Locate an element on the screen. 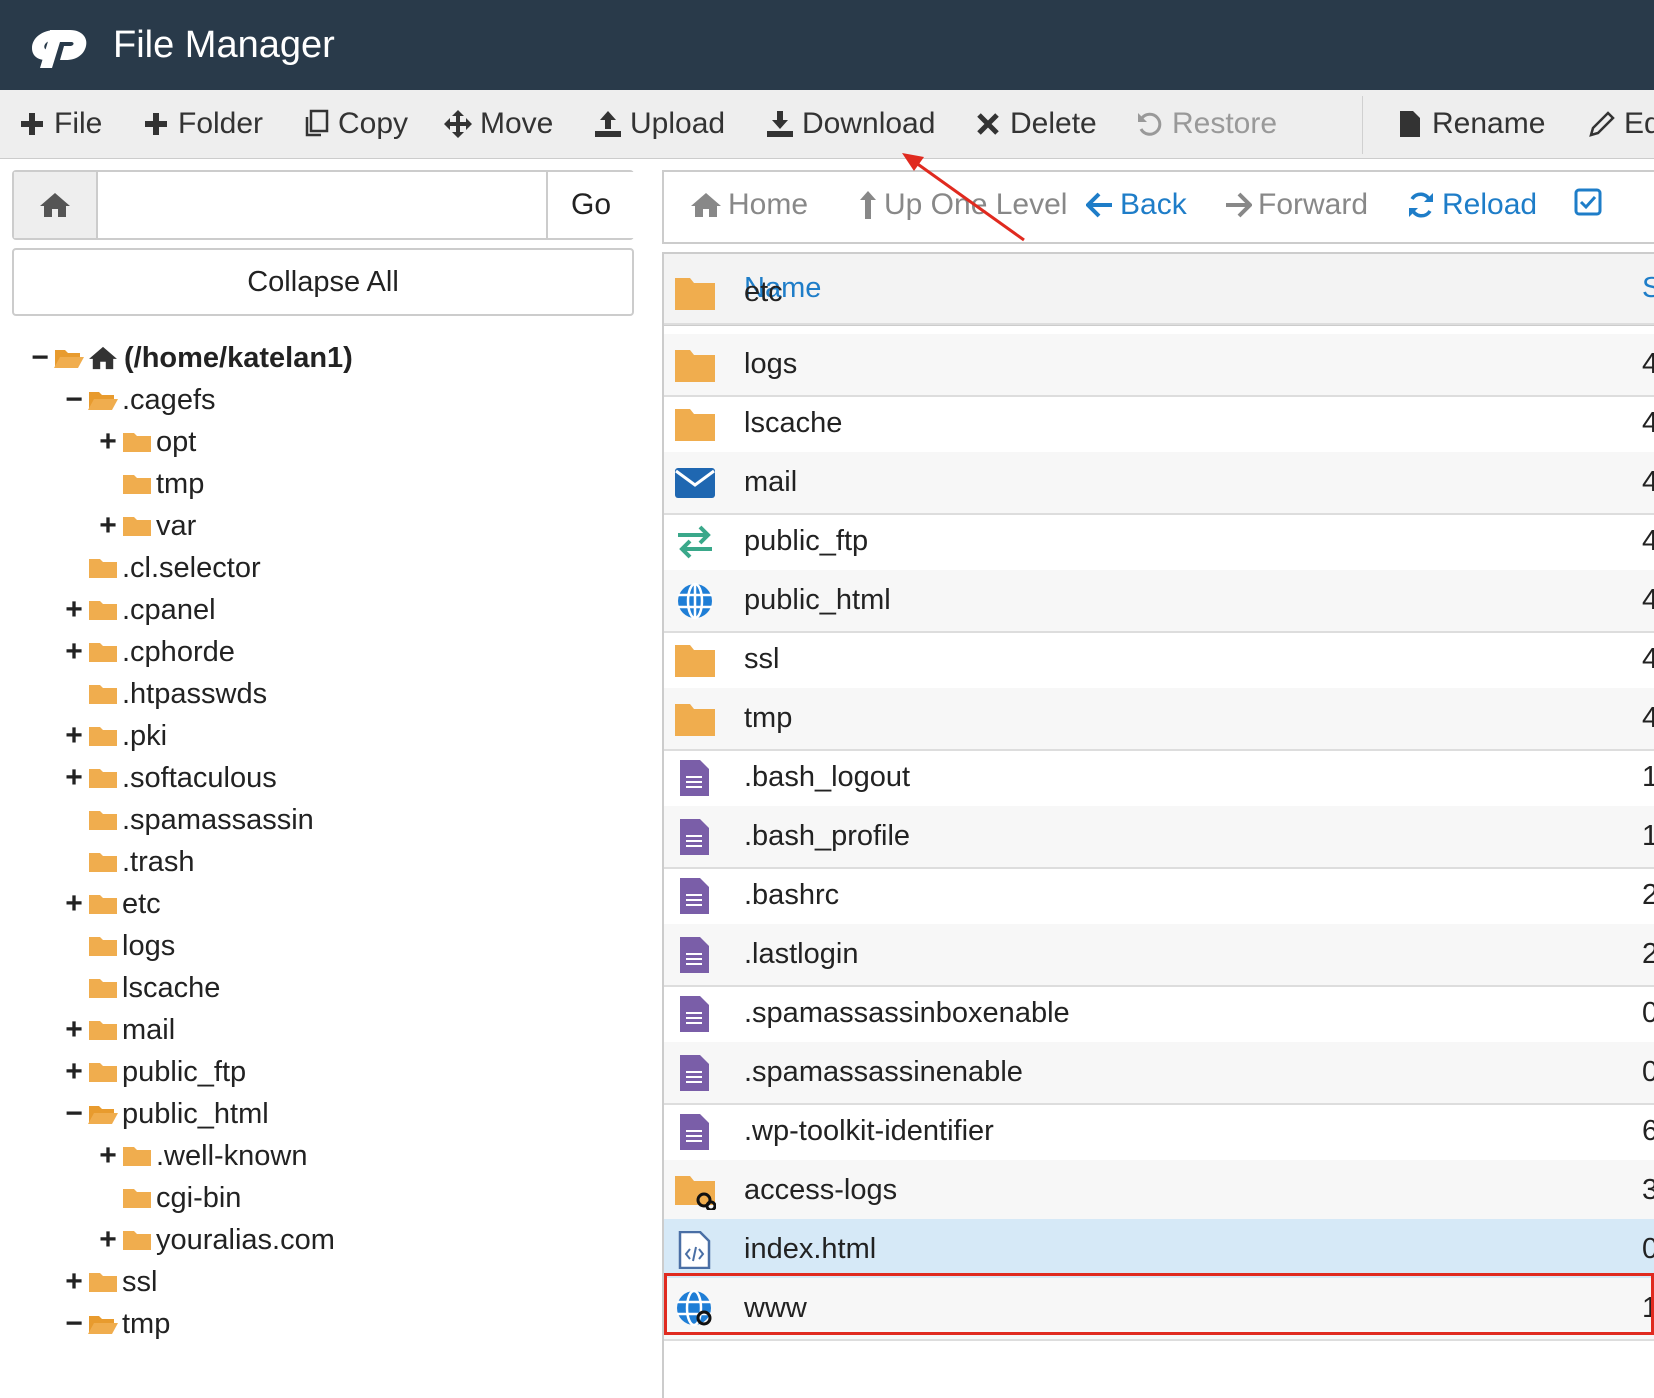 The image size is (1654, 1398). table-row: public_ftp 4 is located at coordinates (1159, 542).